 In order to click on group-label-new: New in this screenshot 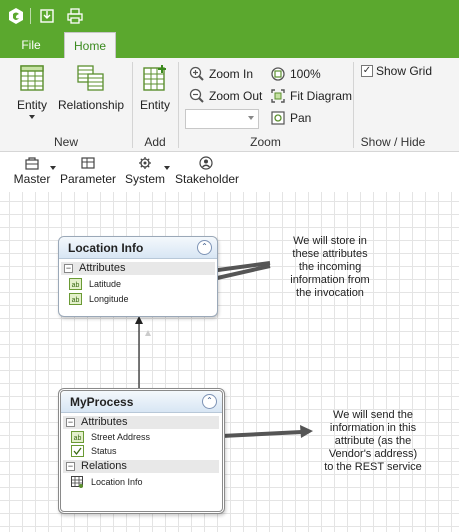, I will do `click(65, 142)`.